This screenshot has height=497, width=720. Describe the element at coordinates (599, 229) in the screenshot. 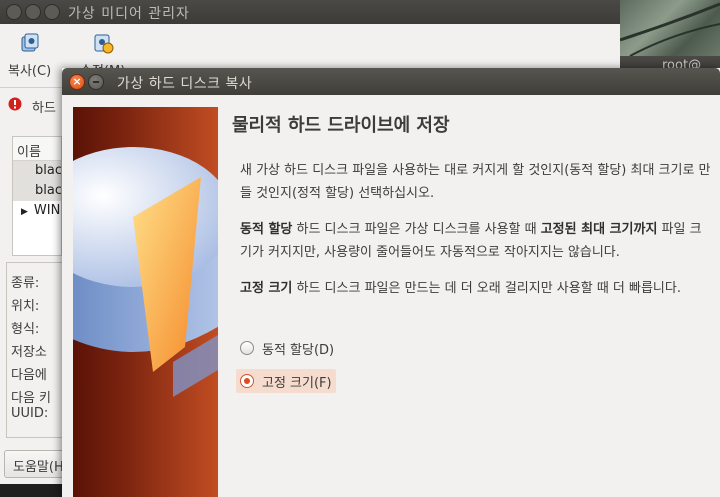

I see `dynamic-emphasis: 고정된 최대 크기까지` at that location.